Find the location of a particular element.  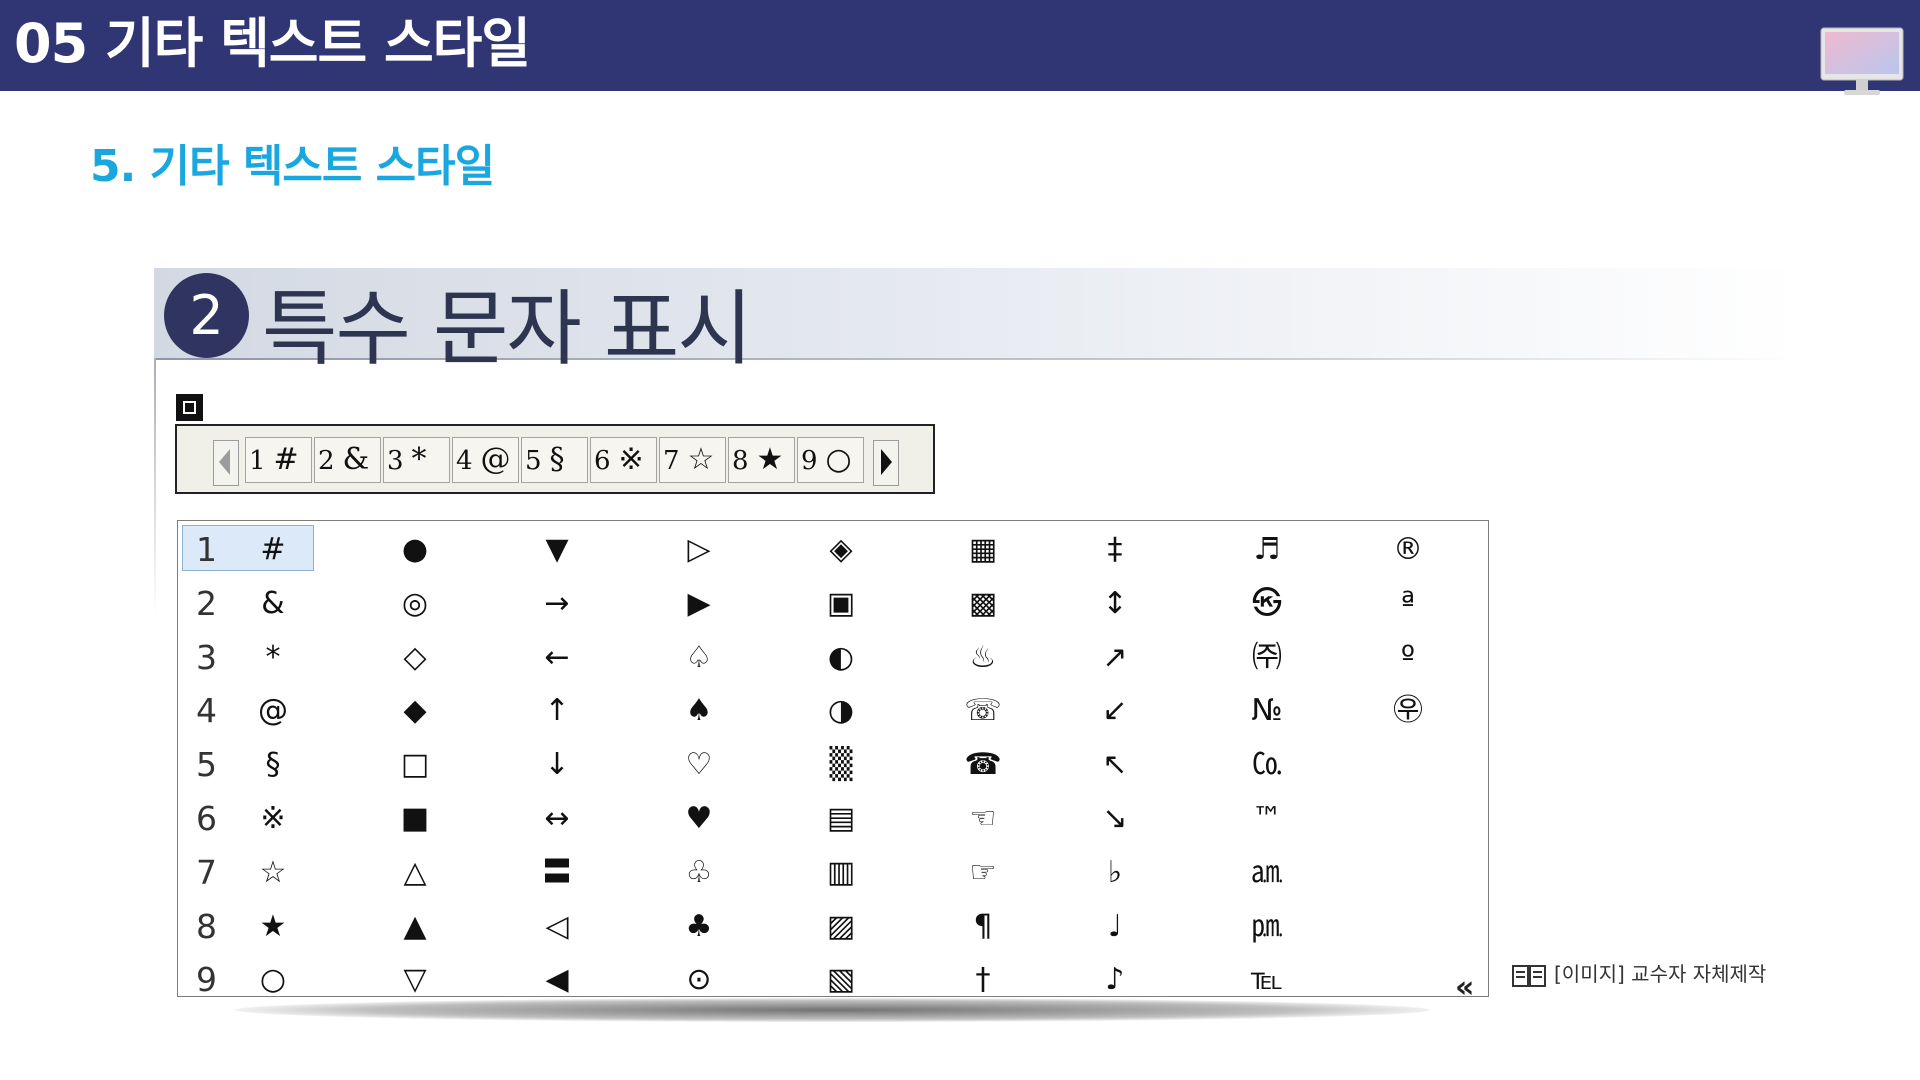

symbol-cell: ◇ is located at coordinates (415, 658).